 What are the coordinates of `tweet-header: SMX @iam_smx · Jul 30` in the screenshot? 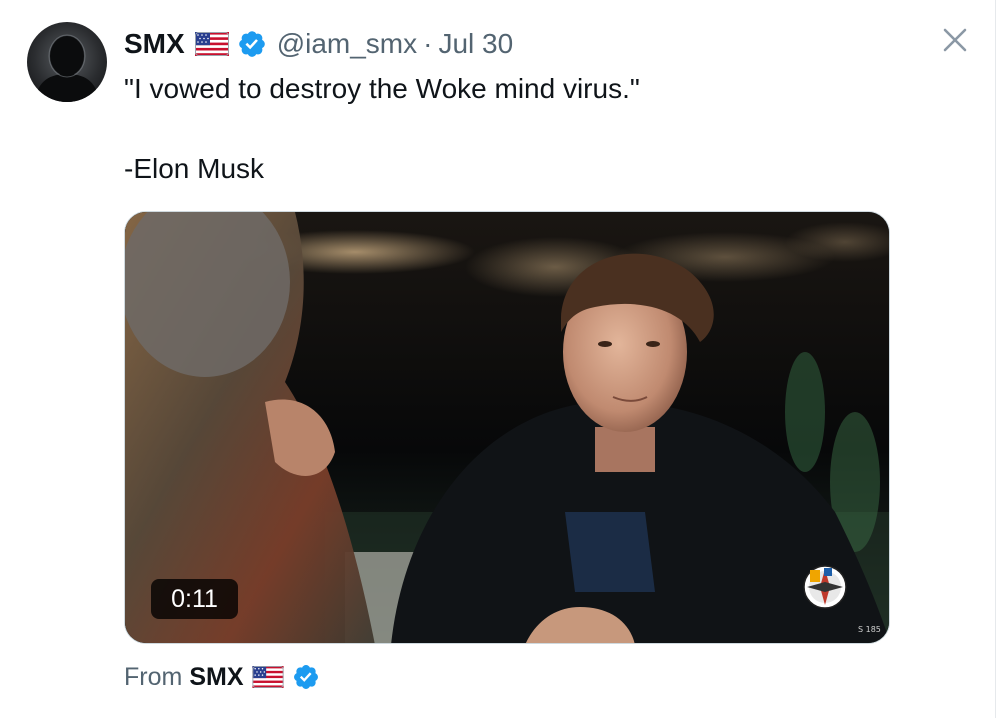 It's located at (318, 44).